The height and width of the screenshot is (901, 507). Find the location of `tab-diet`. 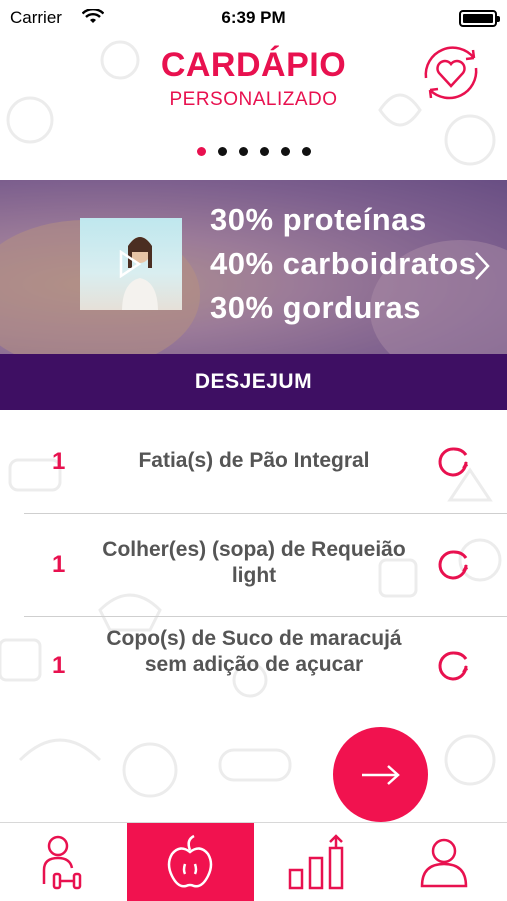

tab-diet is located at coordinates (190, 862).